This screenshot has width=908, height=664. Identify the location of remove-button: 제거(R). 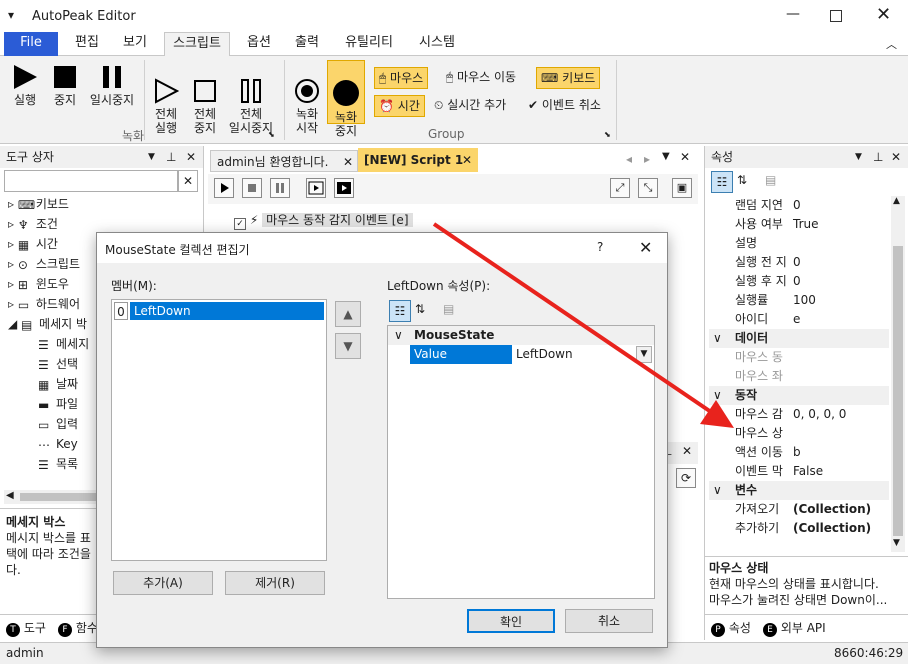
(275, 583).